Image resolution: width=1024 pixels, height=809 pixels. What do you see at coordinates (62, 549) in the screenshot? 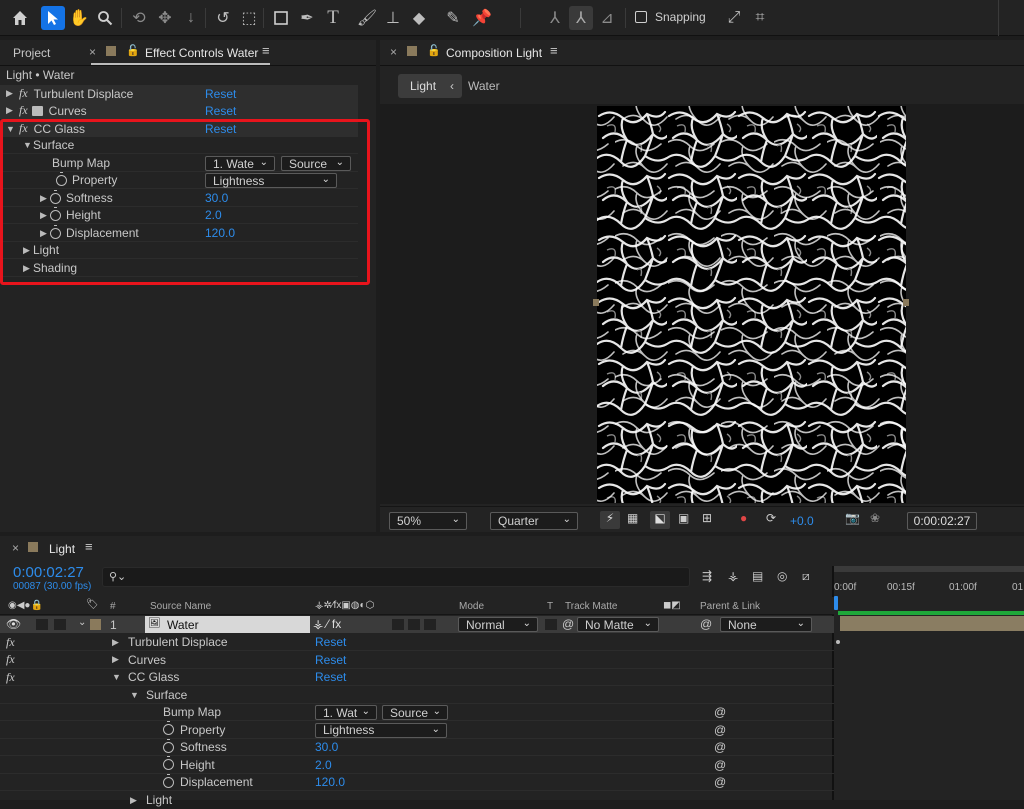
I see `tab-timeline-light: Light` at bounding box center [62, 549].